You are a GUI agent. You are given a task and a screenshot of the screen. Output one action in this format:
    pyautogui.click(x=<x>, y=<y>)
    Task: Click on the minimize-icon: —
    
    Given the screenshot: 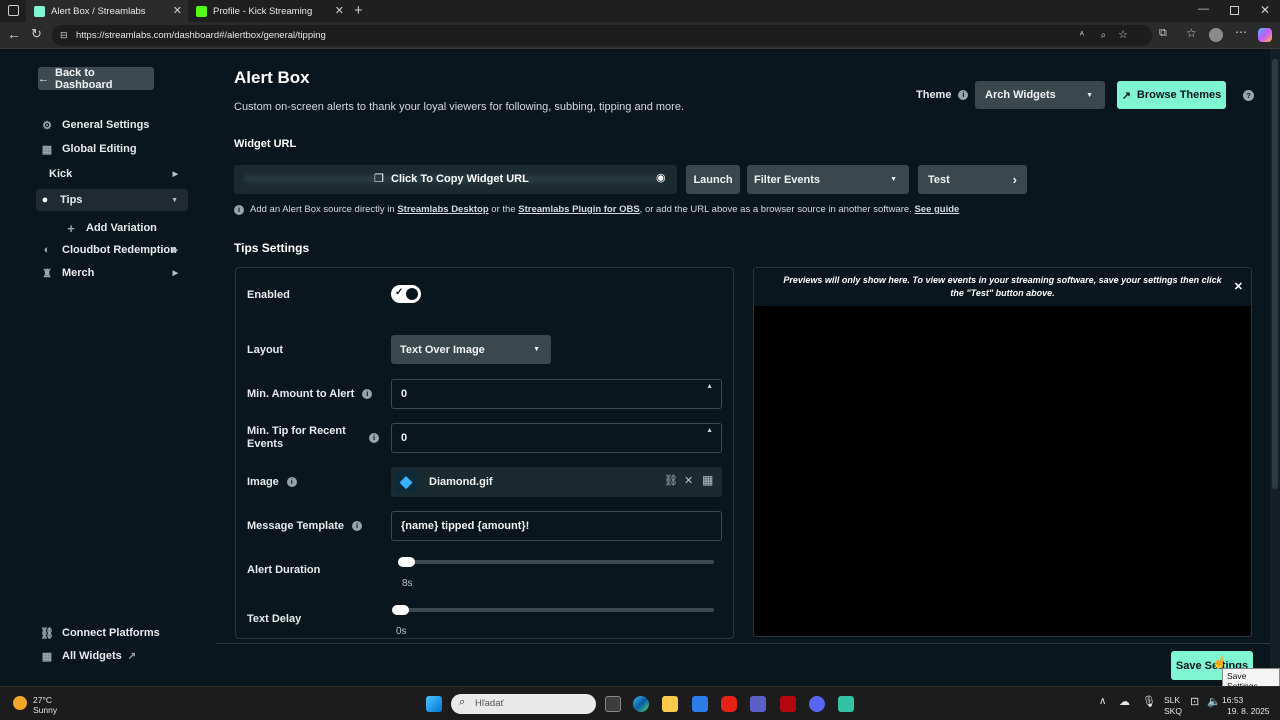 What is the action you would take?
    pyautogui.click(x=1203, y=9)
    